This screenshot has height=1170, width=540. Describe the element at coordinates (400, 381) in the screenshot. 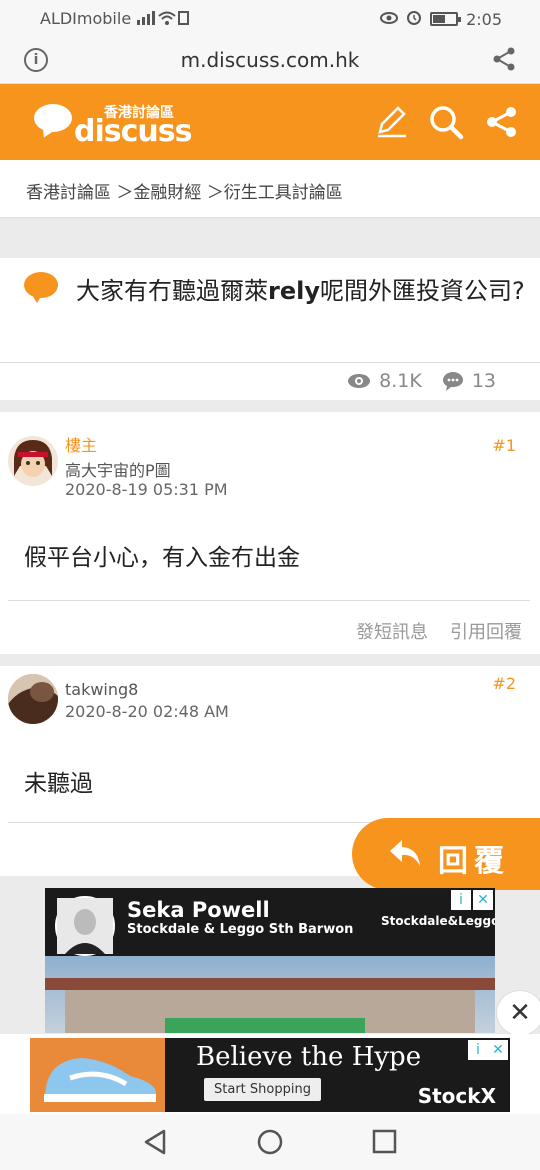

I see `views-count: 8.1K` at that location.